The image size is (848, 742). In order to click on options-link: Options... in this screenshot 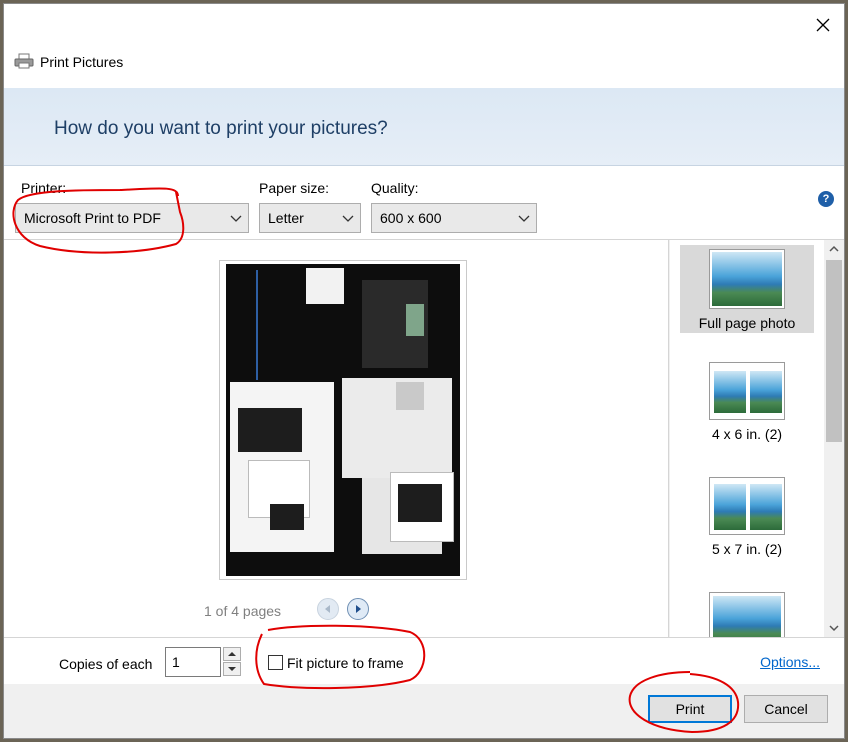, I will do `click(790, 662)`.